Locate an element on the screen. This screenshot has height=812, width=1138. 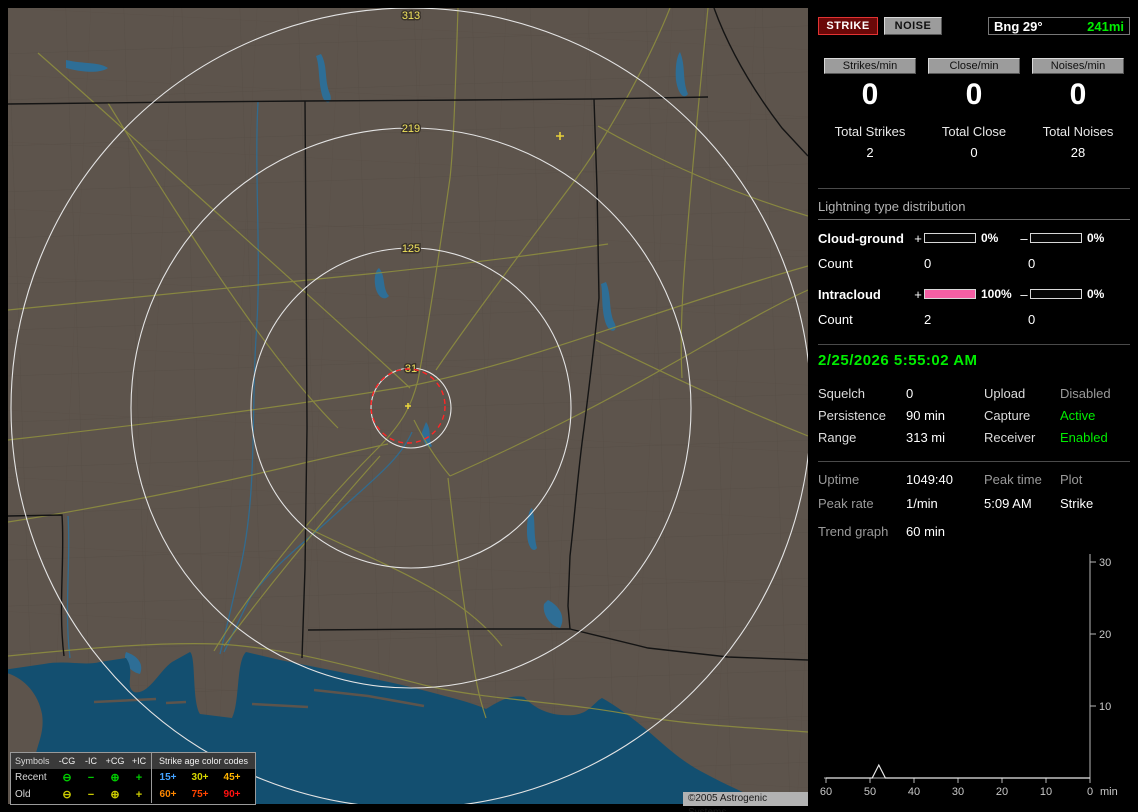
total-close-value: 0 is located at coordinates (974, 152).